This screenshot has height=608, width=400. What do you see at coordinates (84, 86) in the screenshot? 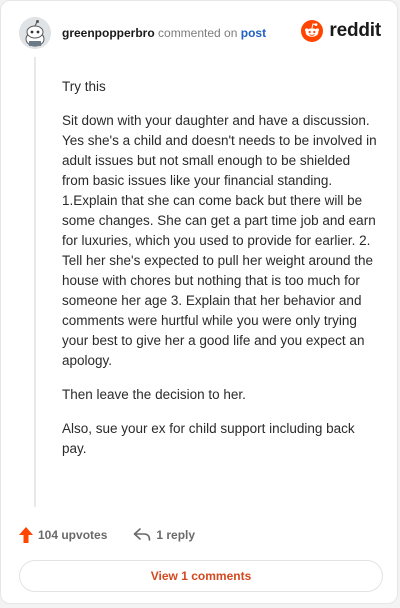
I see `comment-paragraph: Try this` at bounding box center [84, 86].